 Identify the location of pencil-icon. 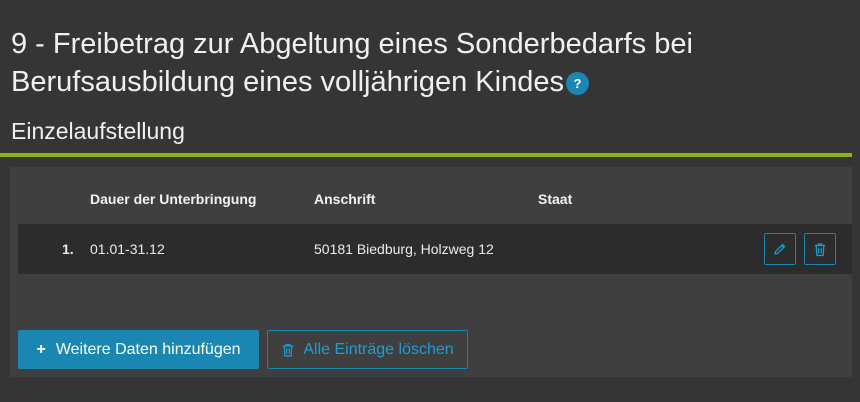
(780, 249).